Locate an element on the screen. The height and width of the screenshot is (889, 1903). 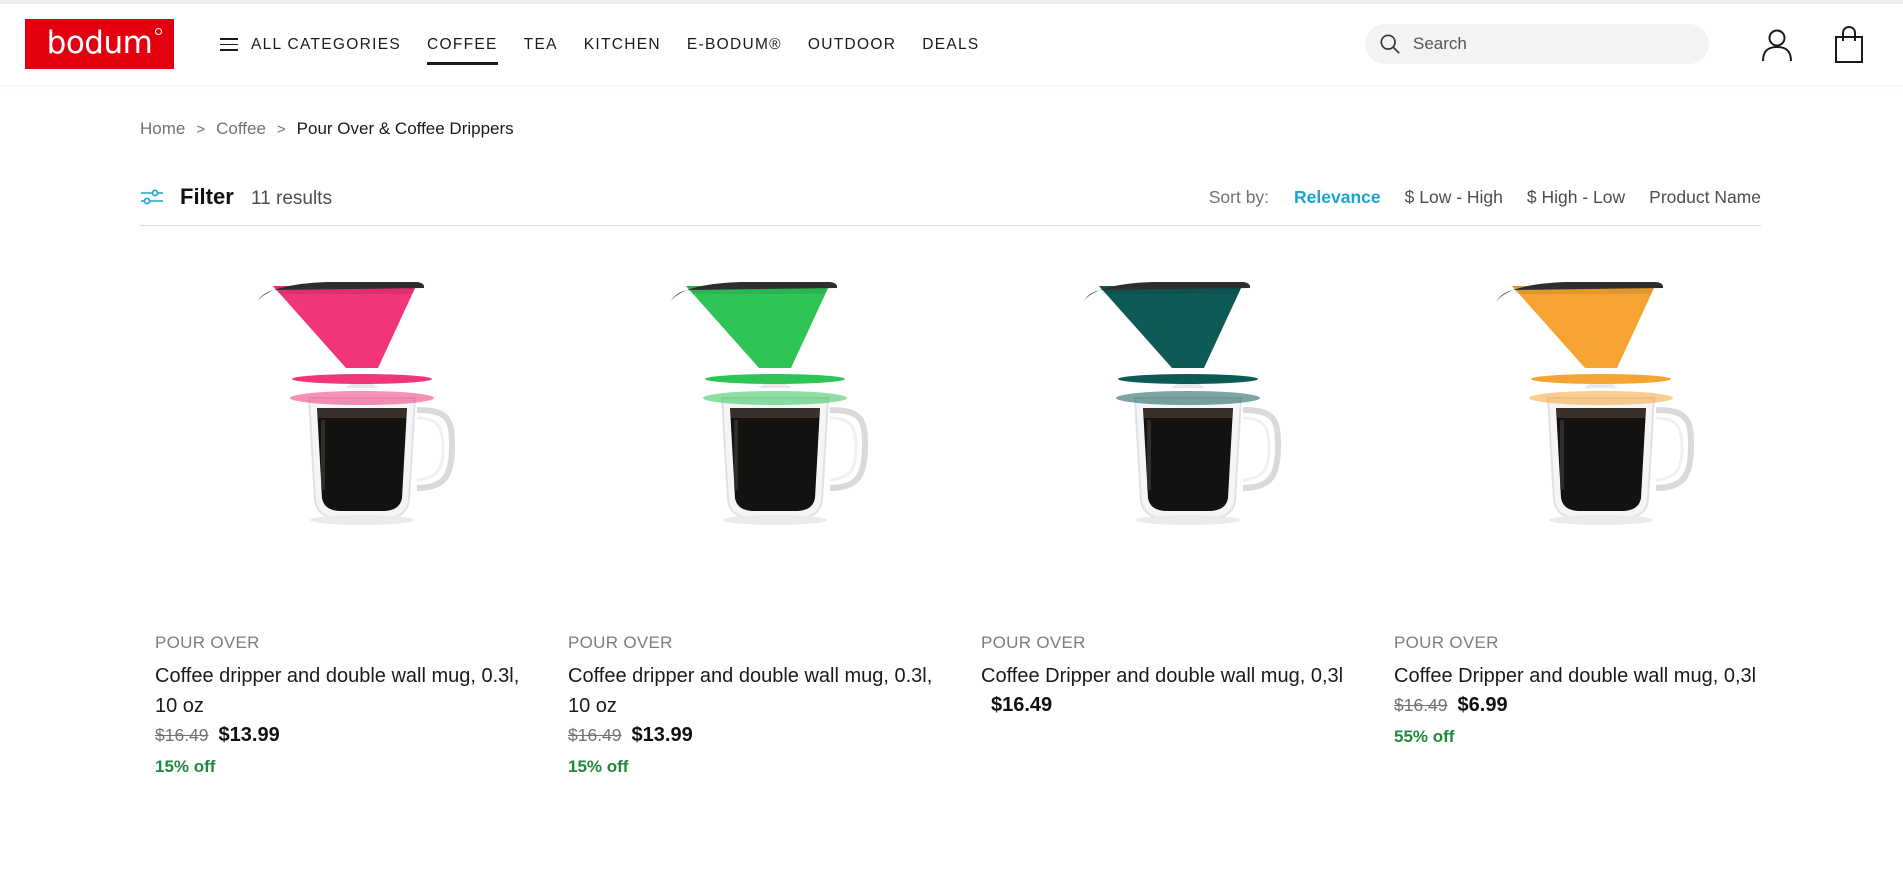
menu-icon is located at coordinates (229, 44).